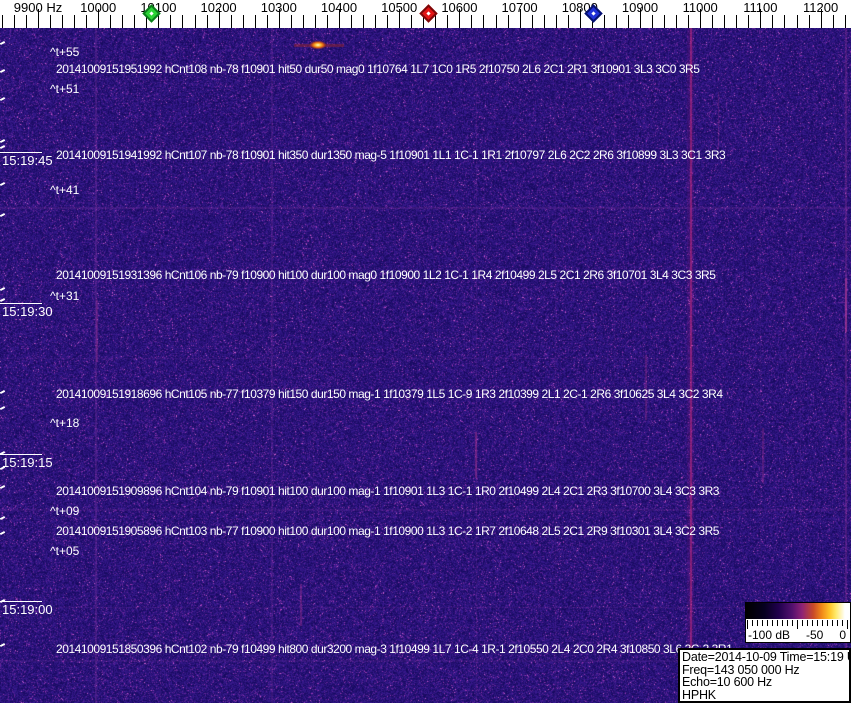  Describe the element at coordinates (27, 609) in the screenshot. I see `time-label: 15:19:00` at that location.